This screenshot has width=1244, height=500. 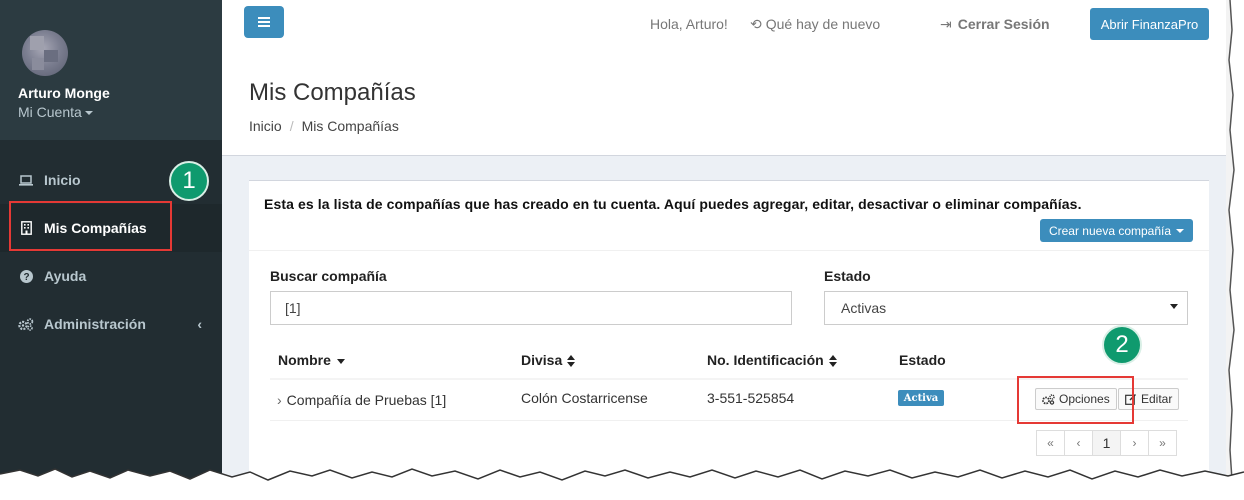 I want to click on sidebar-item-ayuda: ? Ayuda, so click(x=111, y=276).